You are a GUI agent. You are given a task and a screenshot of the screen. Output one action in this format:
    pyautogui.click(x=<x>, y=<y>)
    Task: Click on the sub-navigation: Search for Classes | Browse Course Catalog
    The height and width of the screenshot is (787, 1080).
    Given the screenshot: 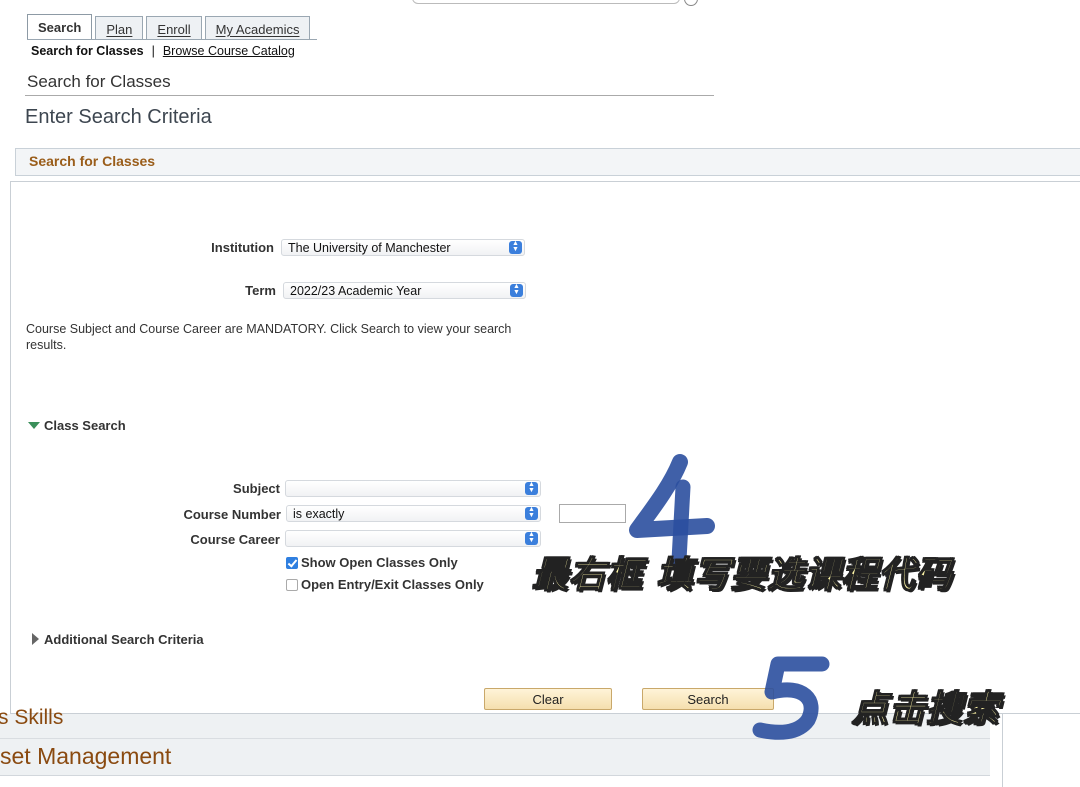 What is the action you would take?
    pyautogui.click(x=163, y=51)
    